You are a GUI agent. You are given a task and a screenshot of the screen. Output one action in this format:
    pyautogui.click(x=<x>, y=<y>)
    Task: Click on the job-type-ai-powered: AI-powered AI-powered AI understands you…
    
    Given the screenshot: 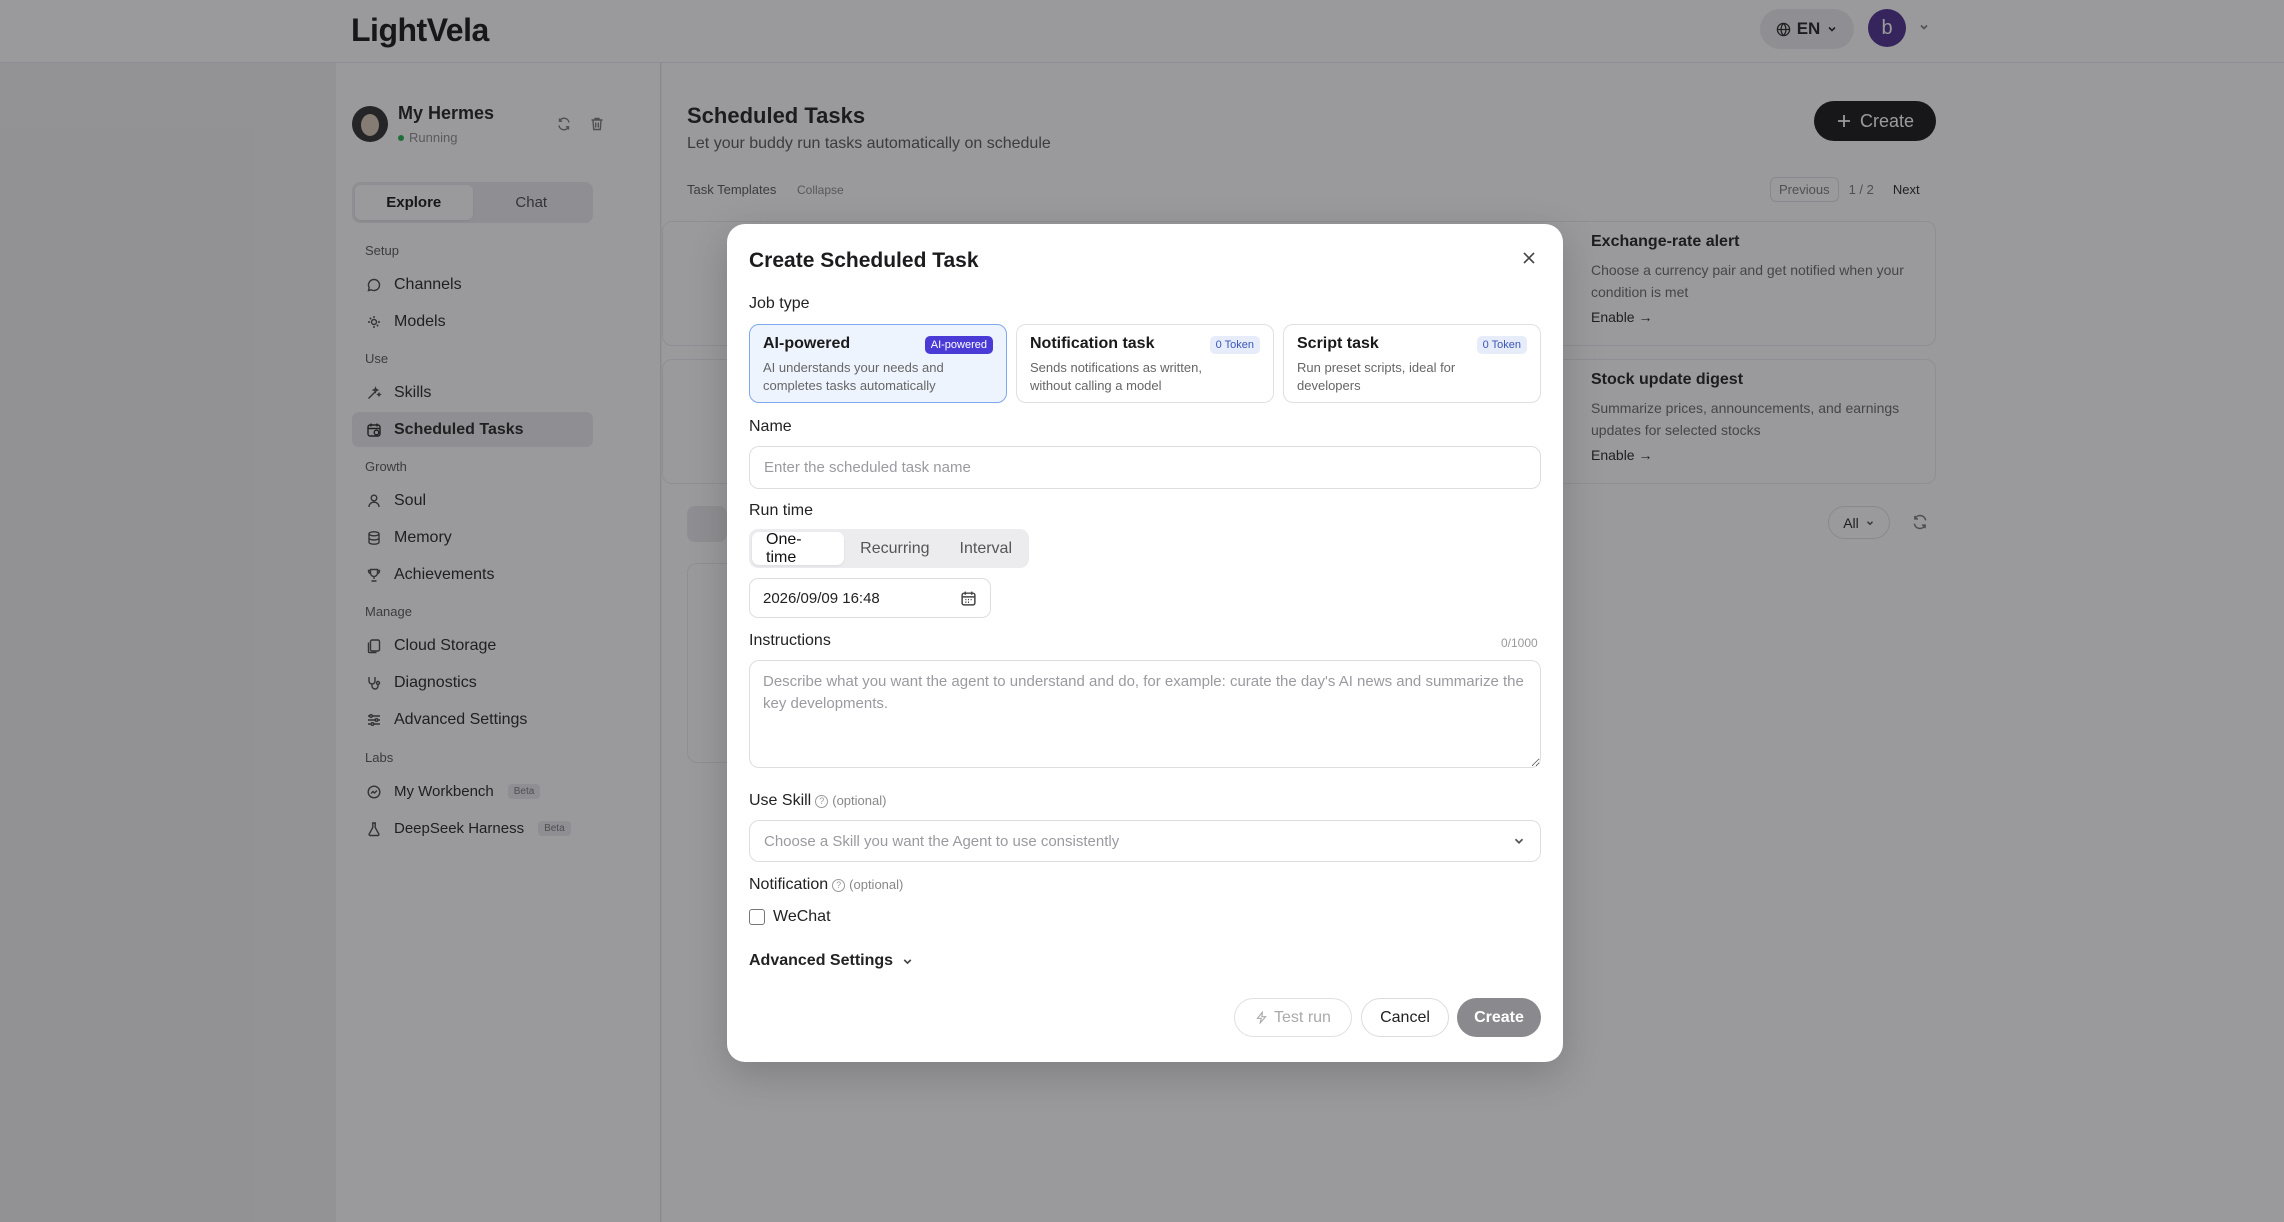 What is the action you would take?
    pyautogui.click(x=878, y=363)
    